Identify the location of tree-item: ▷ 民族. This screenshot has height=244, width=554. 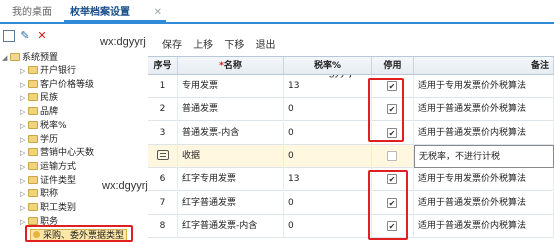
(39, 98).